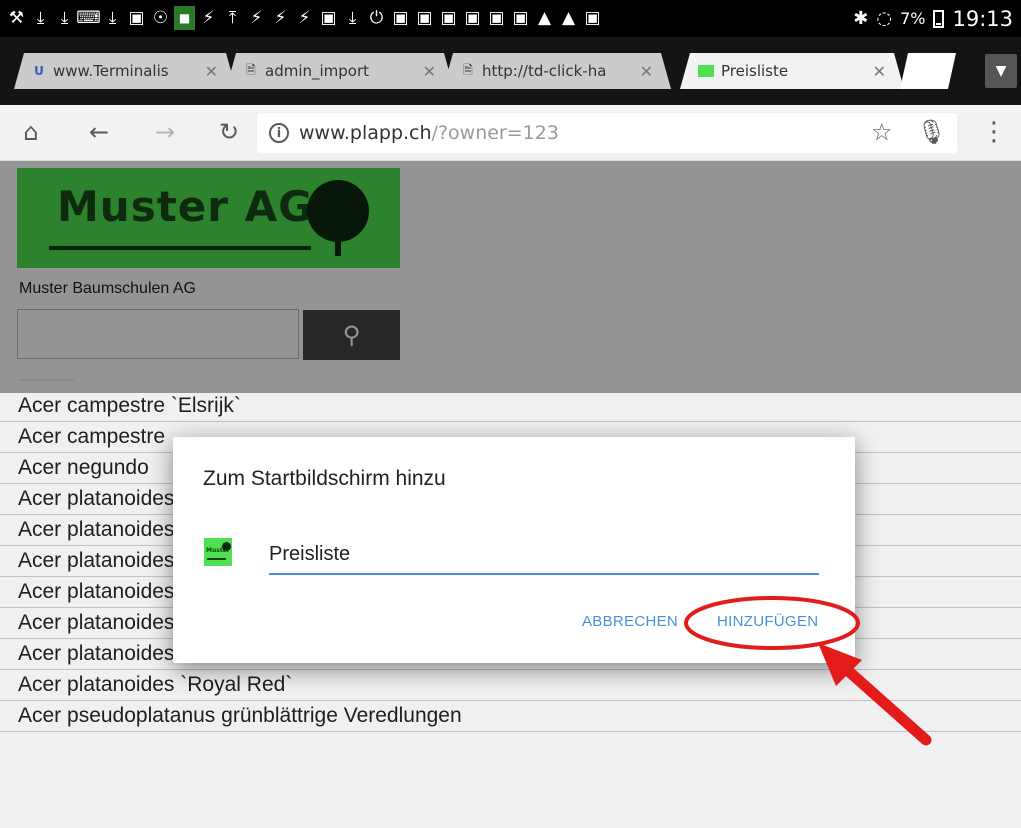  What do you see at coordinates (39, 71) in the screenshot?
I see `u-favicon-icon: U` at bounding box center [39, 71].